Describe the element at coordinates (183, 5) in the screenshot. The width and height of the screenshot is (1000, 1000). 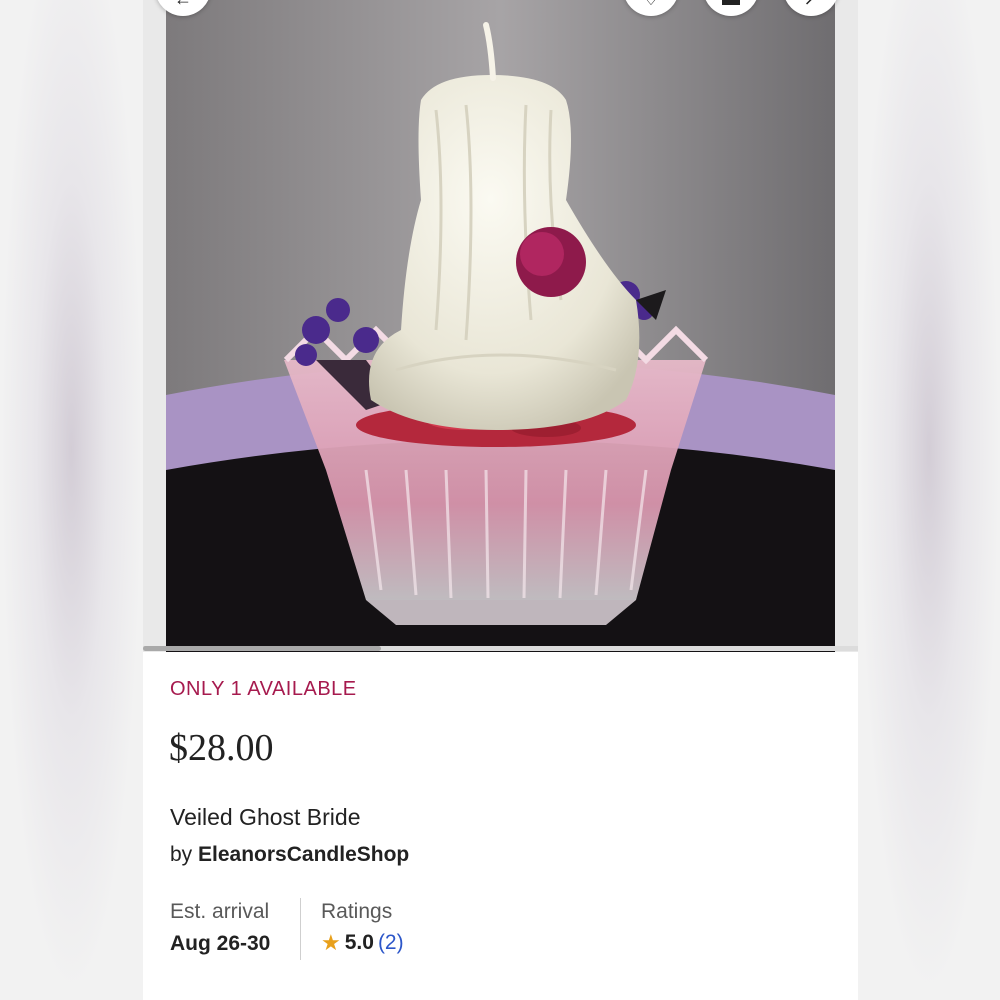
I see `back-icon: ←` at that location.